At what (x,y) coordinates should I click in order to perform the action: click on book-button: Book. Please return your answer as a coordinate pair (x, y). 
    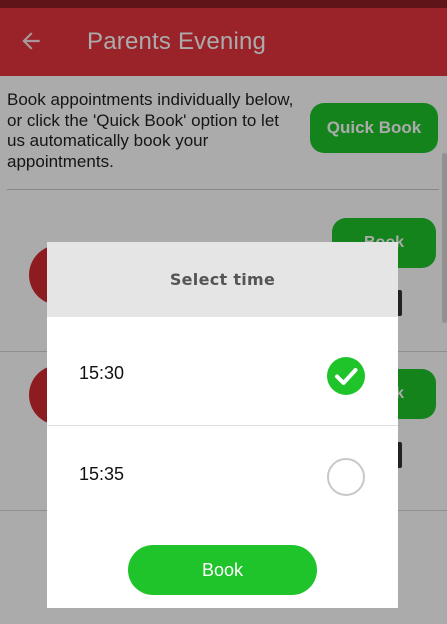
    Looking at the image, I should click on (222, 570).